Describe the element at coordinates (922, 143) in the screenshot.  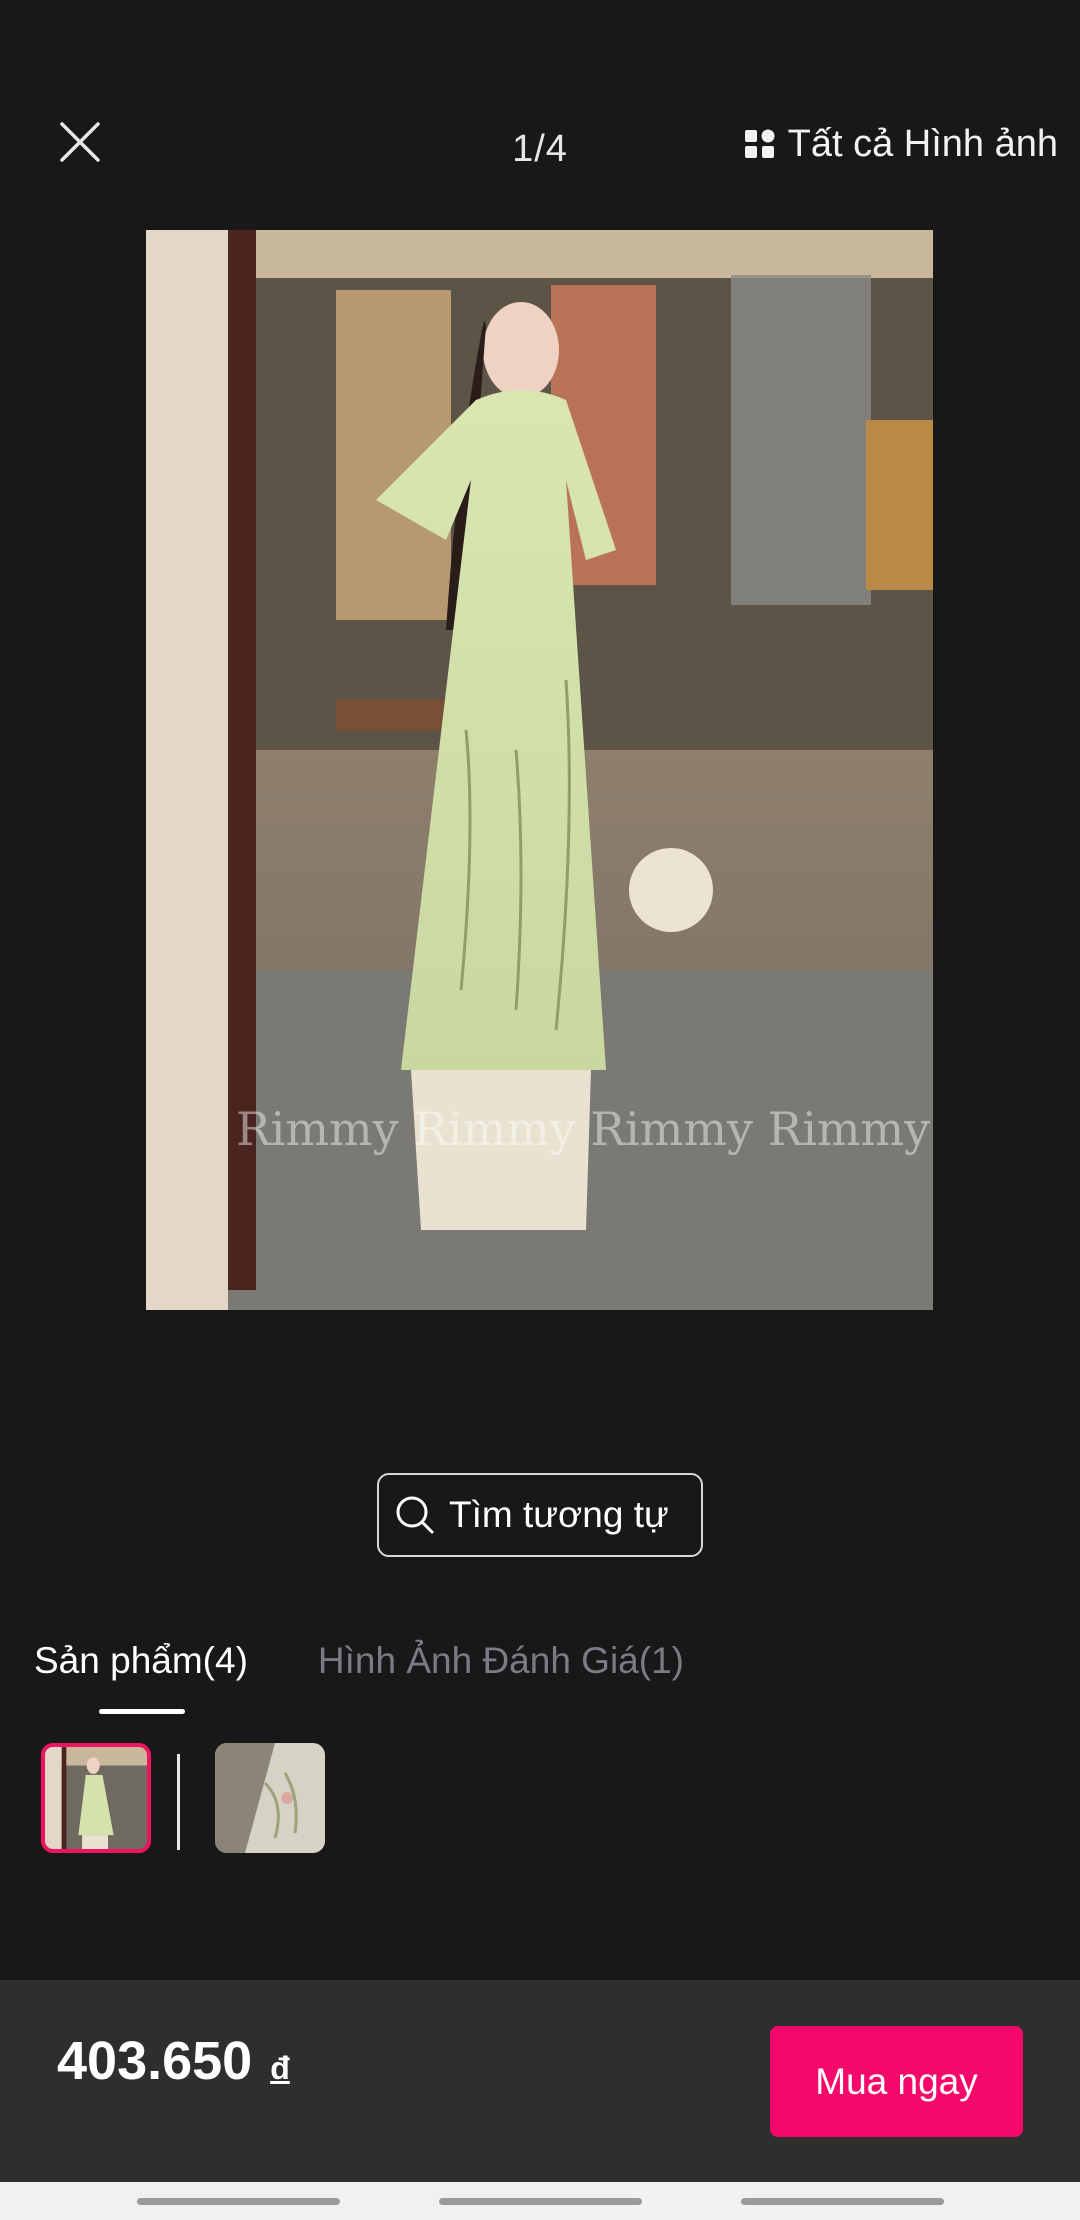
I see `all-images-label: Tất cả Hình ảnh` at that location.